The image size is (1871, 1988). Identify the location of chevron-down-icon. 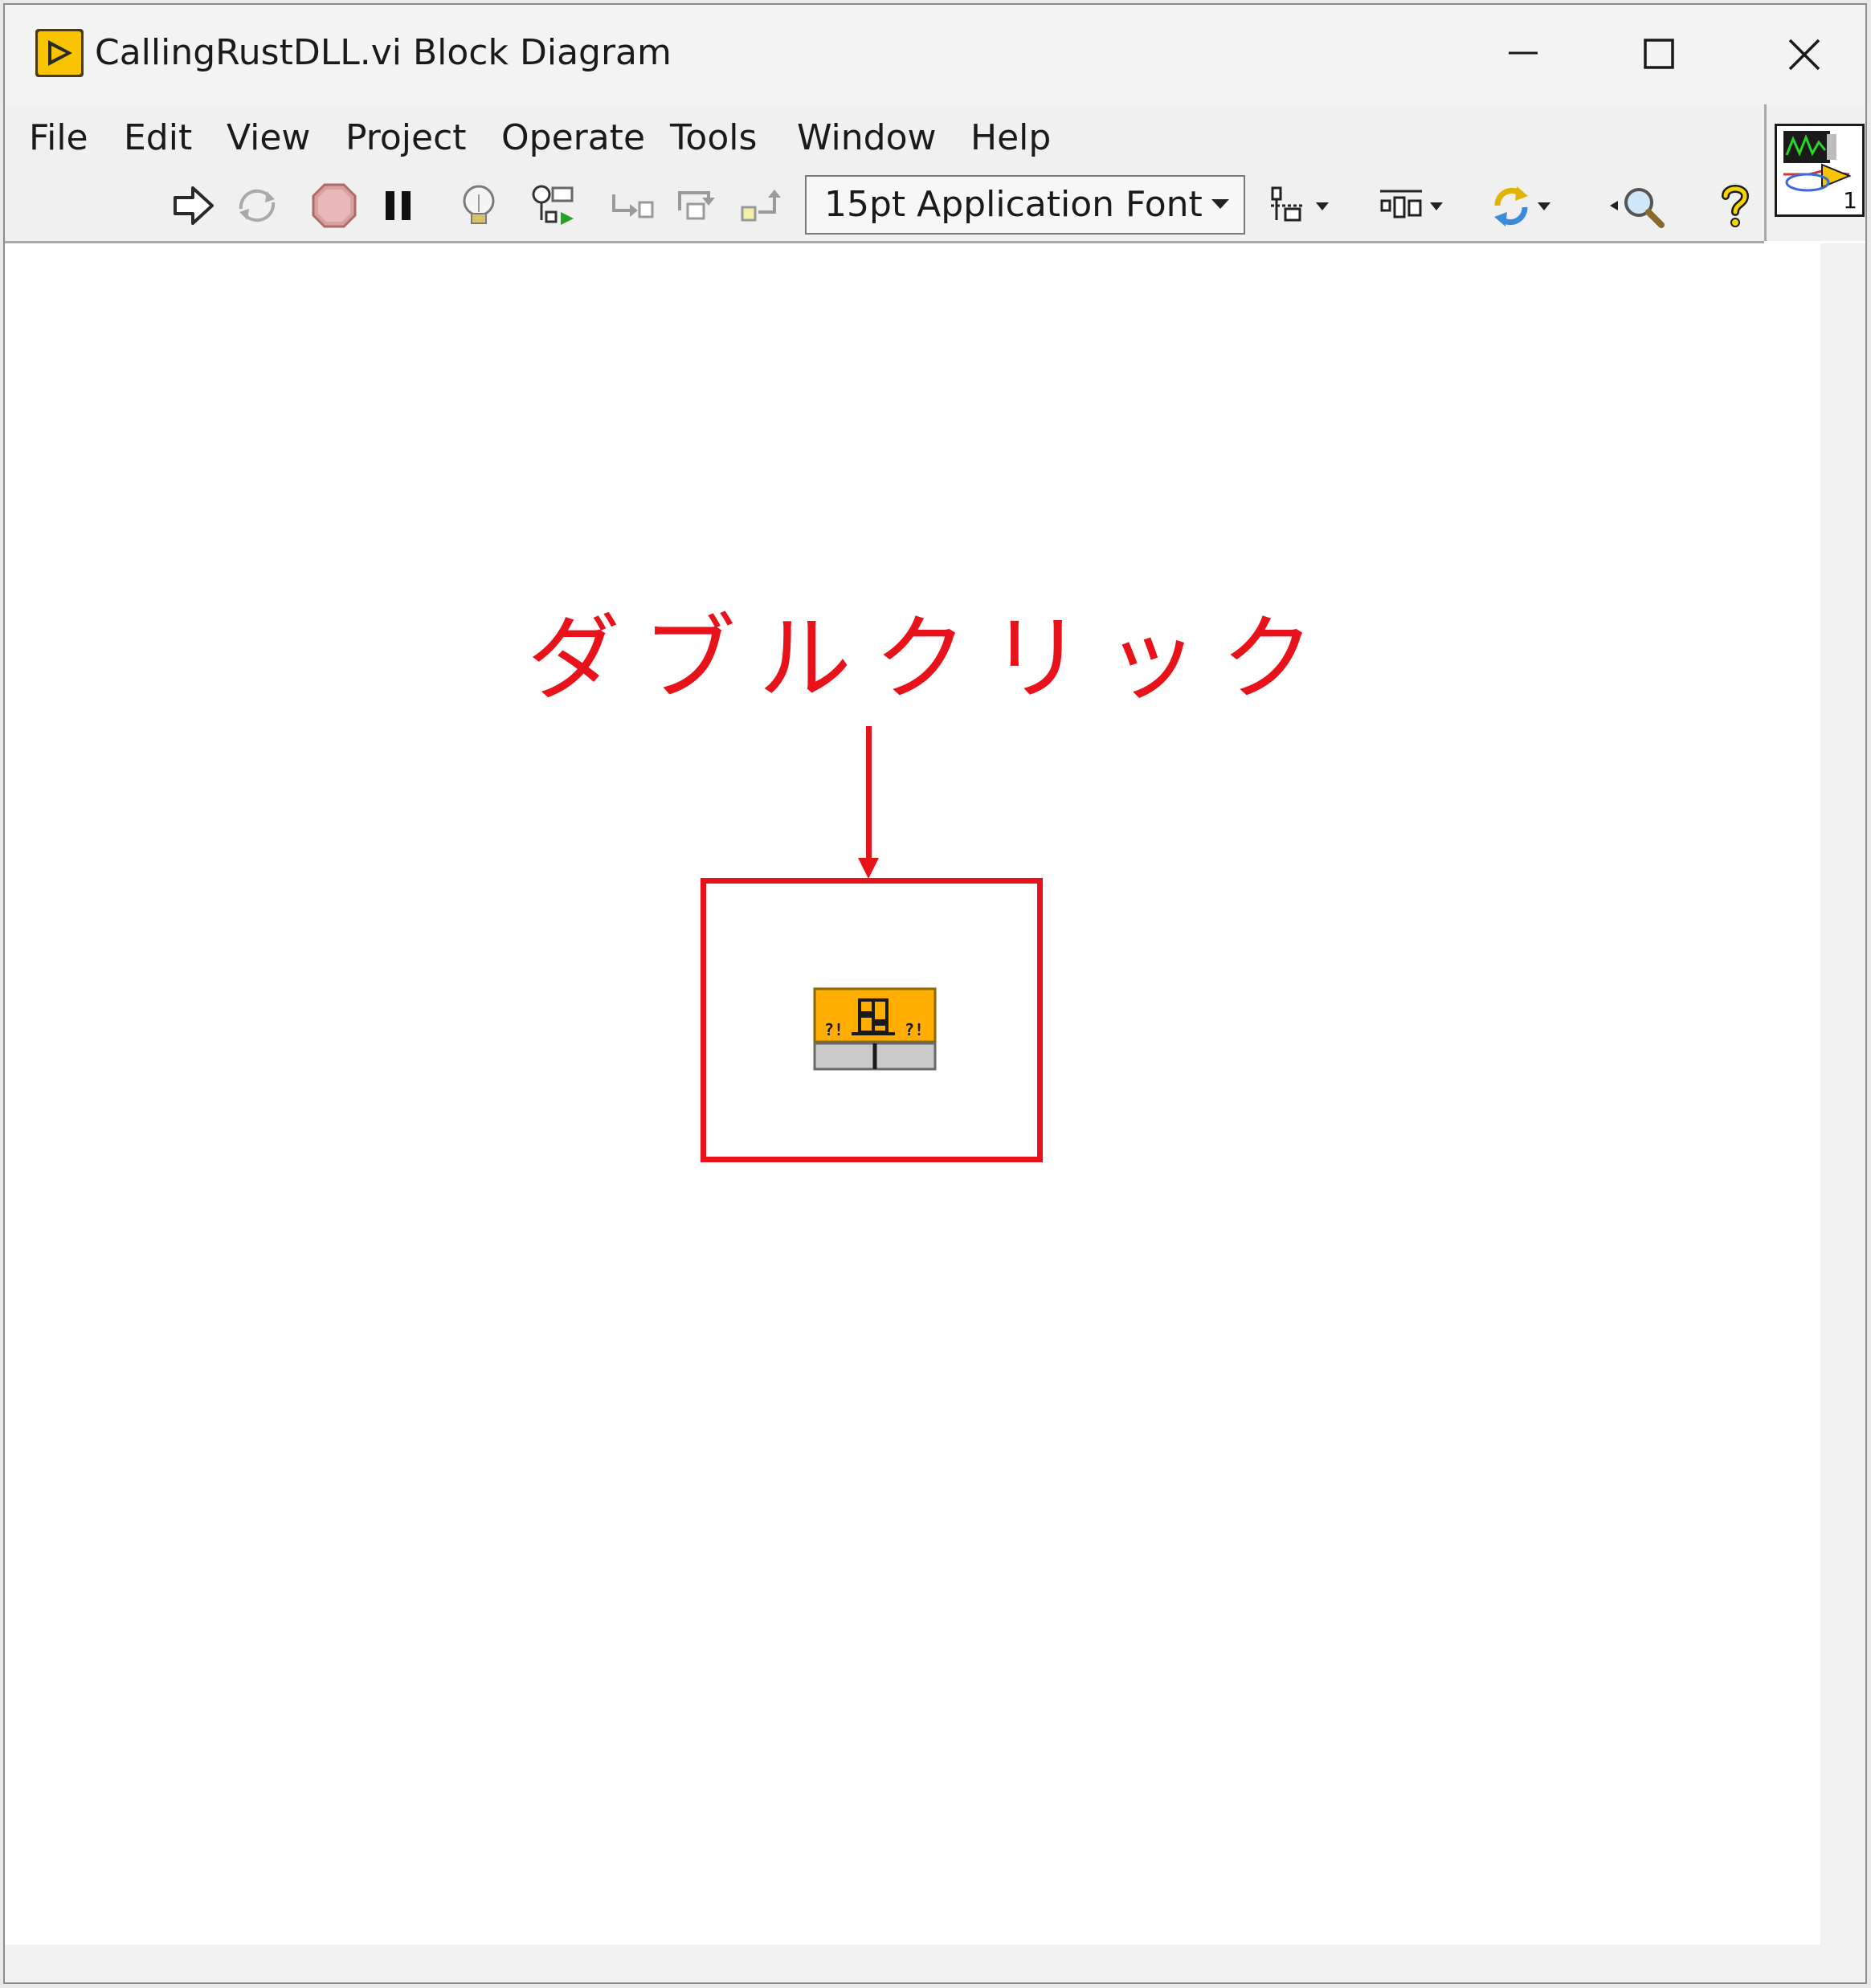
(1220, 204).